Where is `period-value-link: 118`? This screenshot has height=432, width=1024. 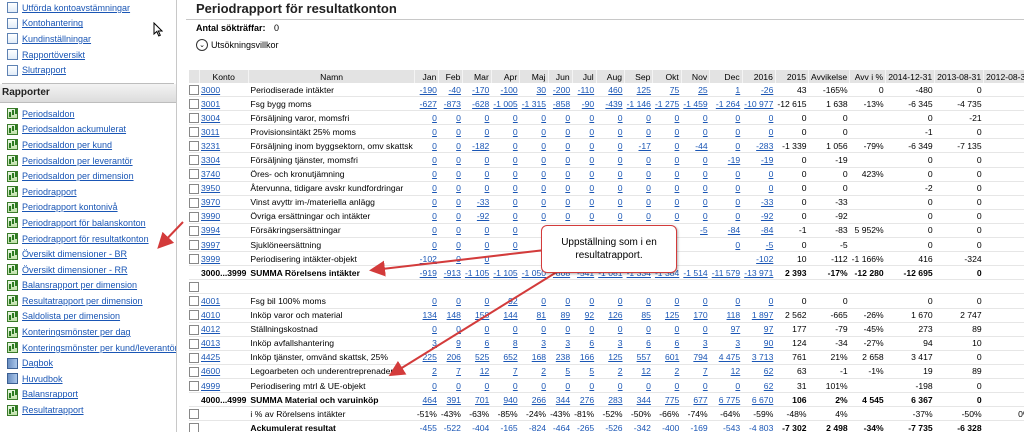
period-value-link: 118 is located at coordinates (734, 315).